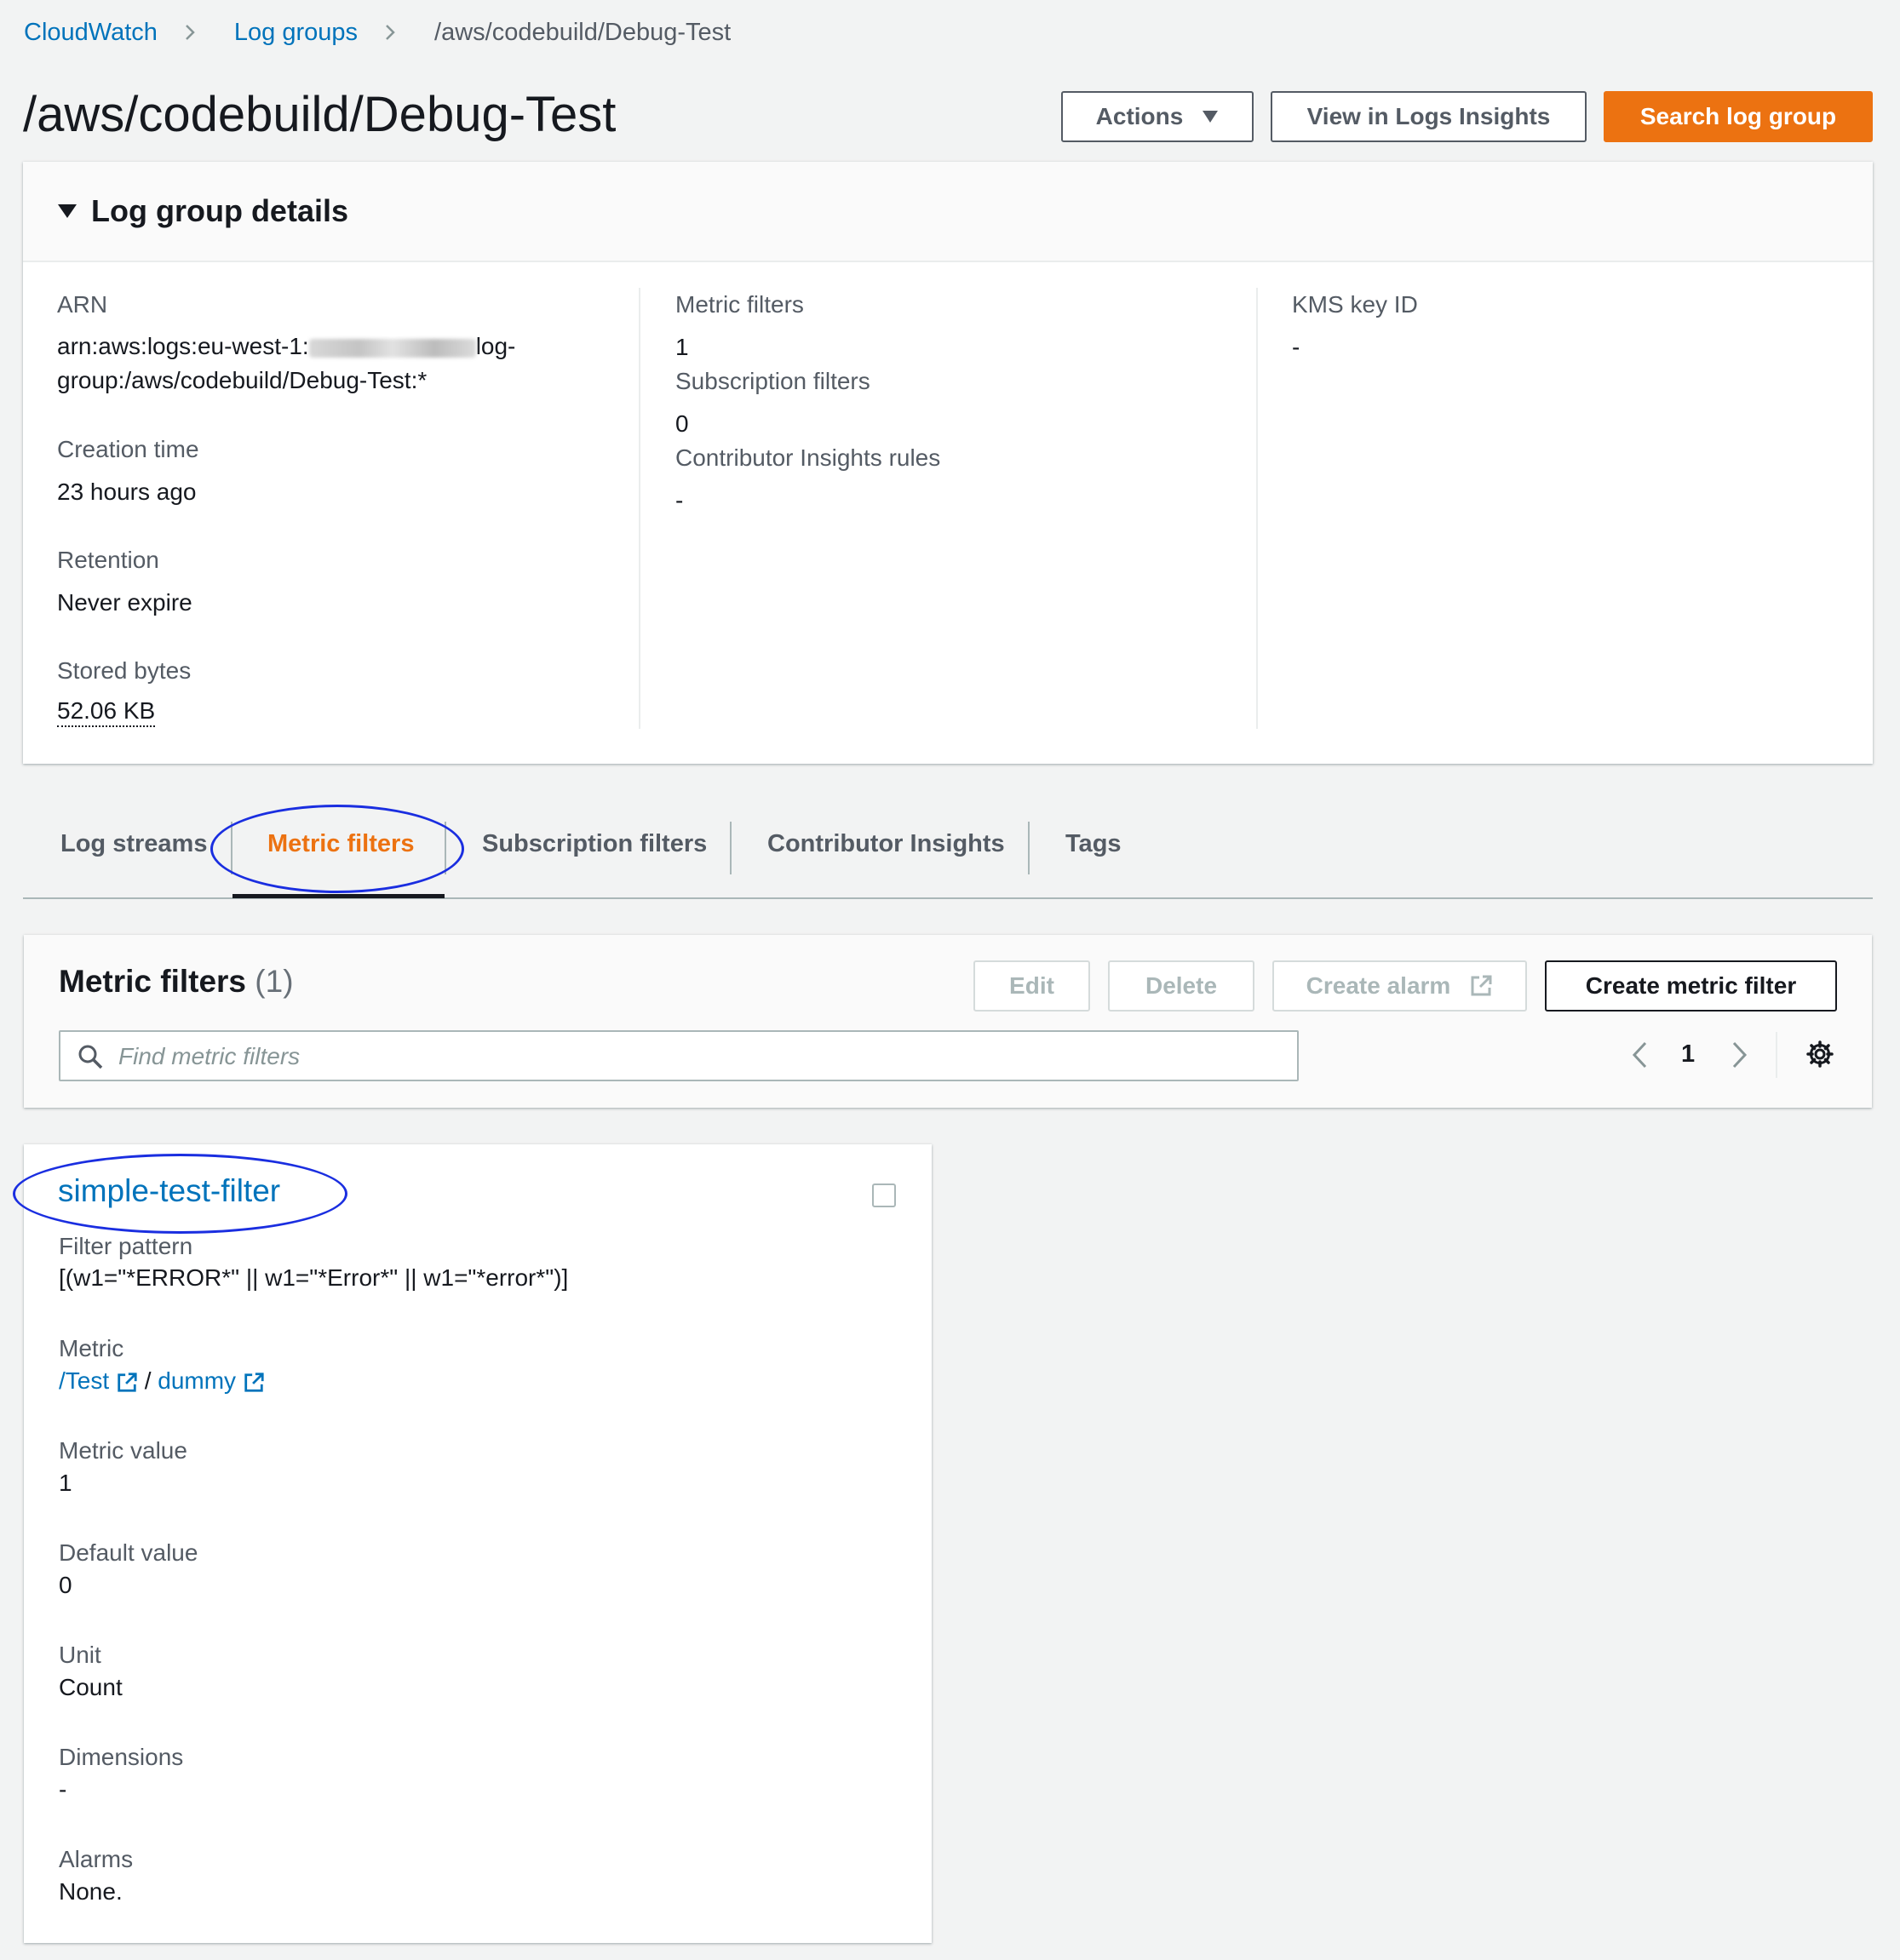  I want to click on actions-label: Actions, so click(1139, 116).